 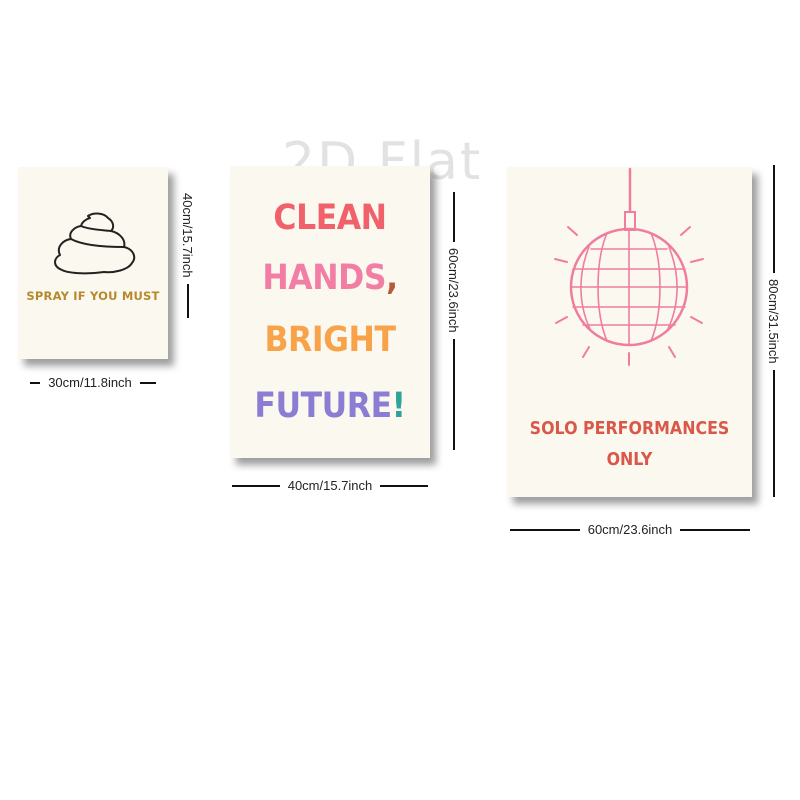 I want to click on solo-caption-line-1: SOLO PERFORMANCES, so click(x=629, y=428).